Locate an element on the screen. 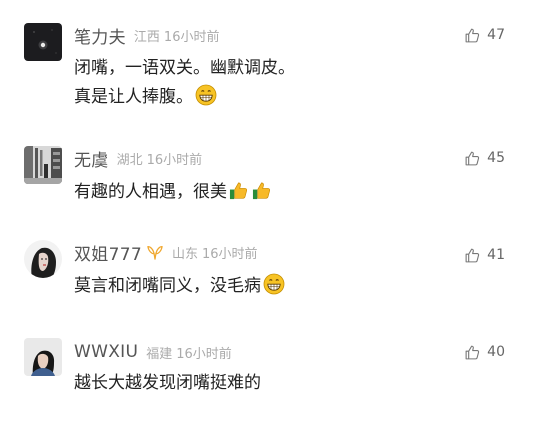 This screenshot has height=427, width=545. comment-meta: 笔力夫 江西 16小时前 is located at coordinates (147, 35).